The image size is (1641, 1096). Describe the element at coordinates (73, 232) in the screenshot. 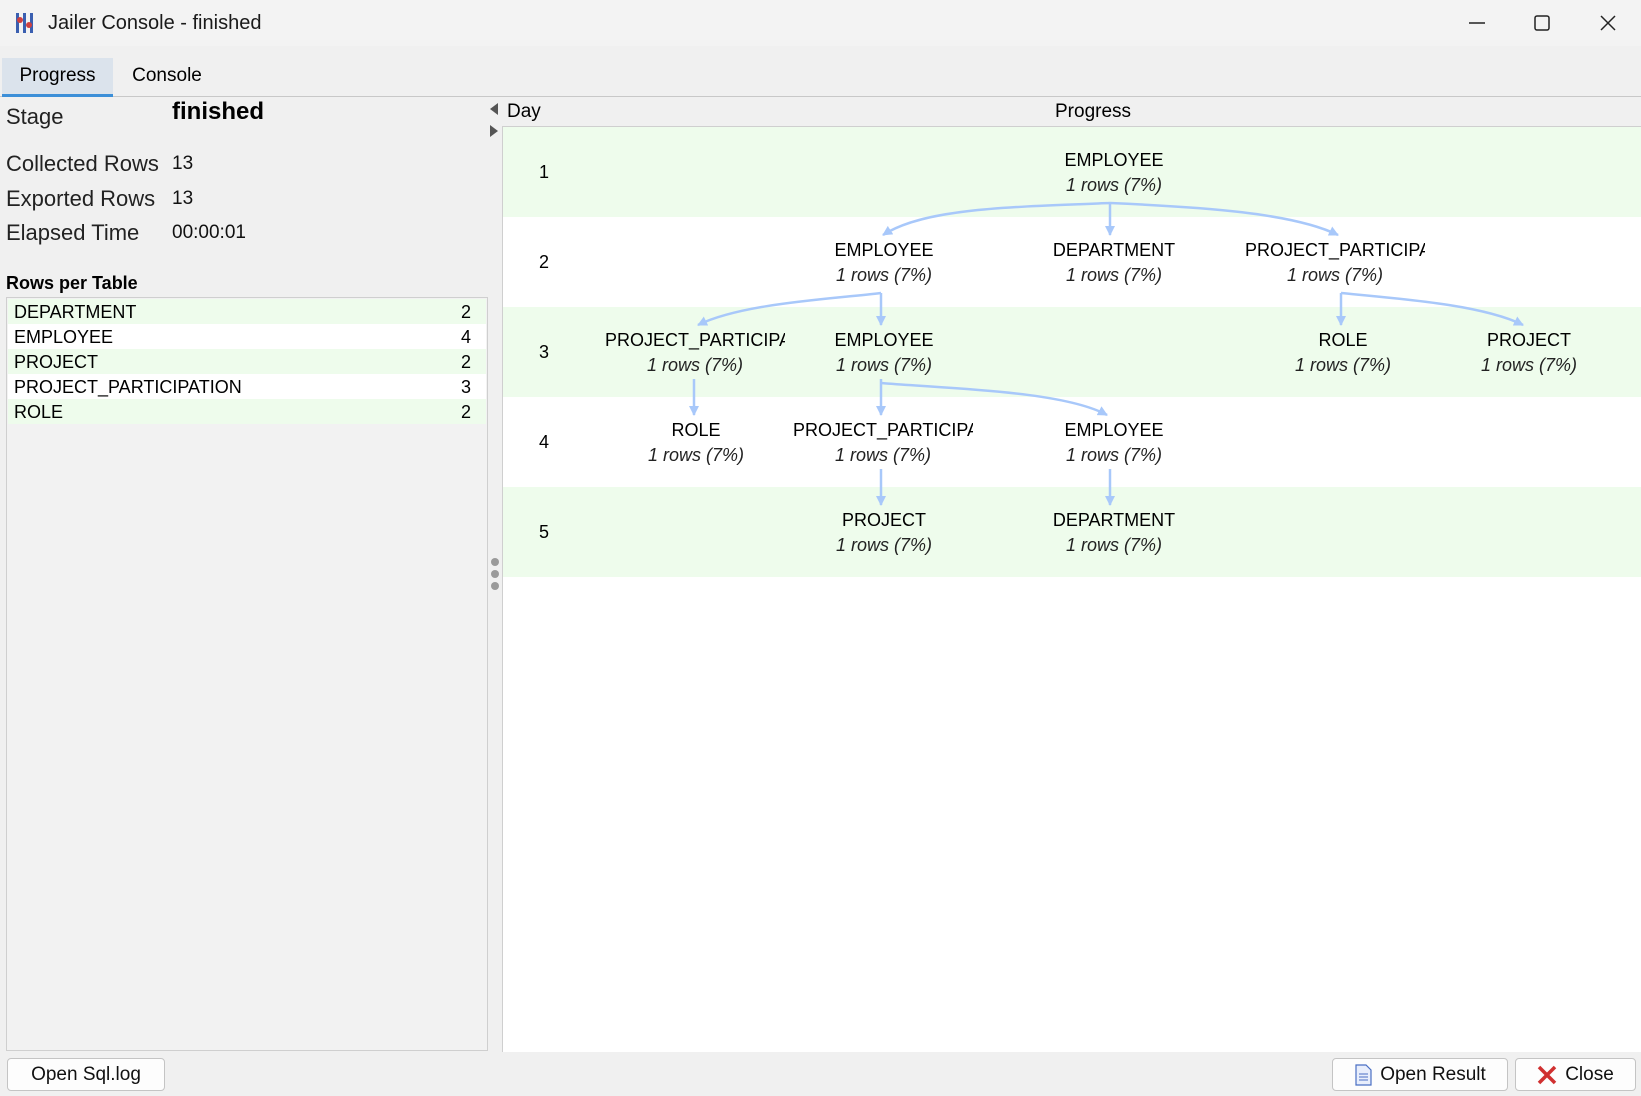

I see `elapsed-time-label: Elapsed Time` at that location.